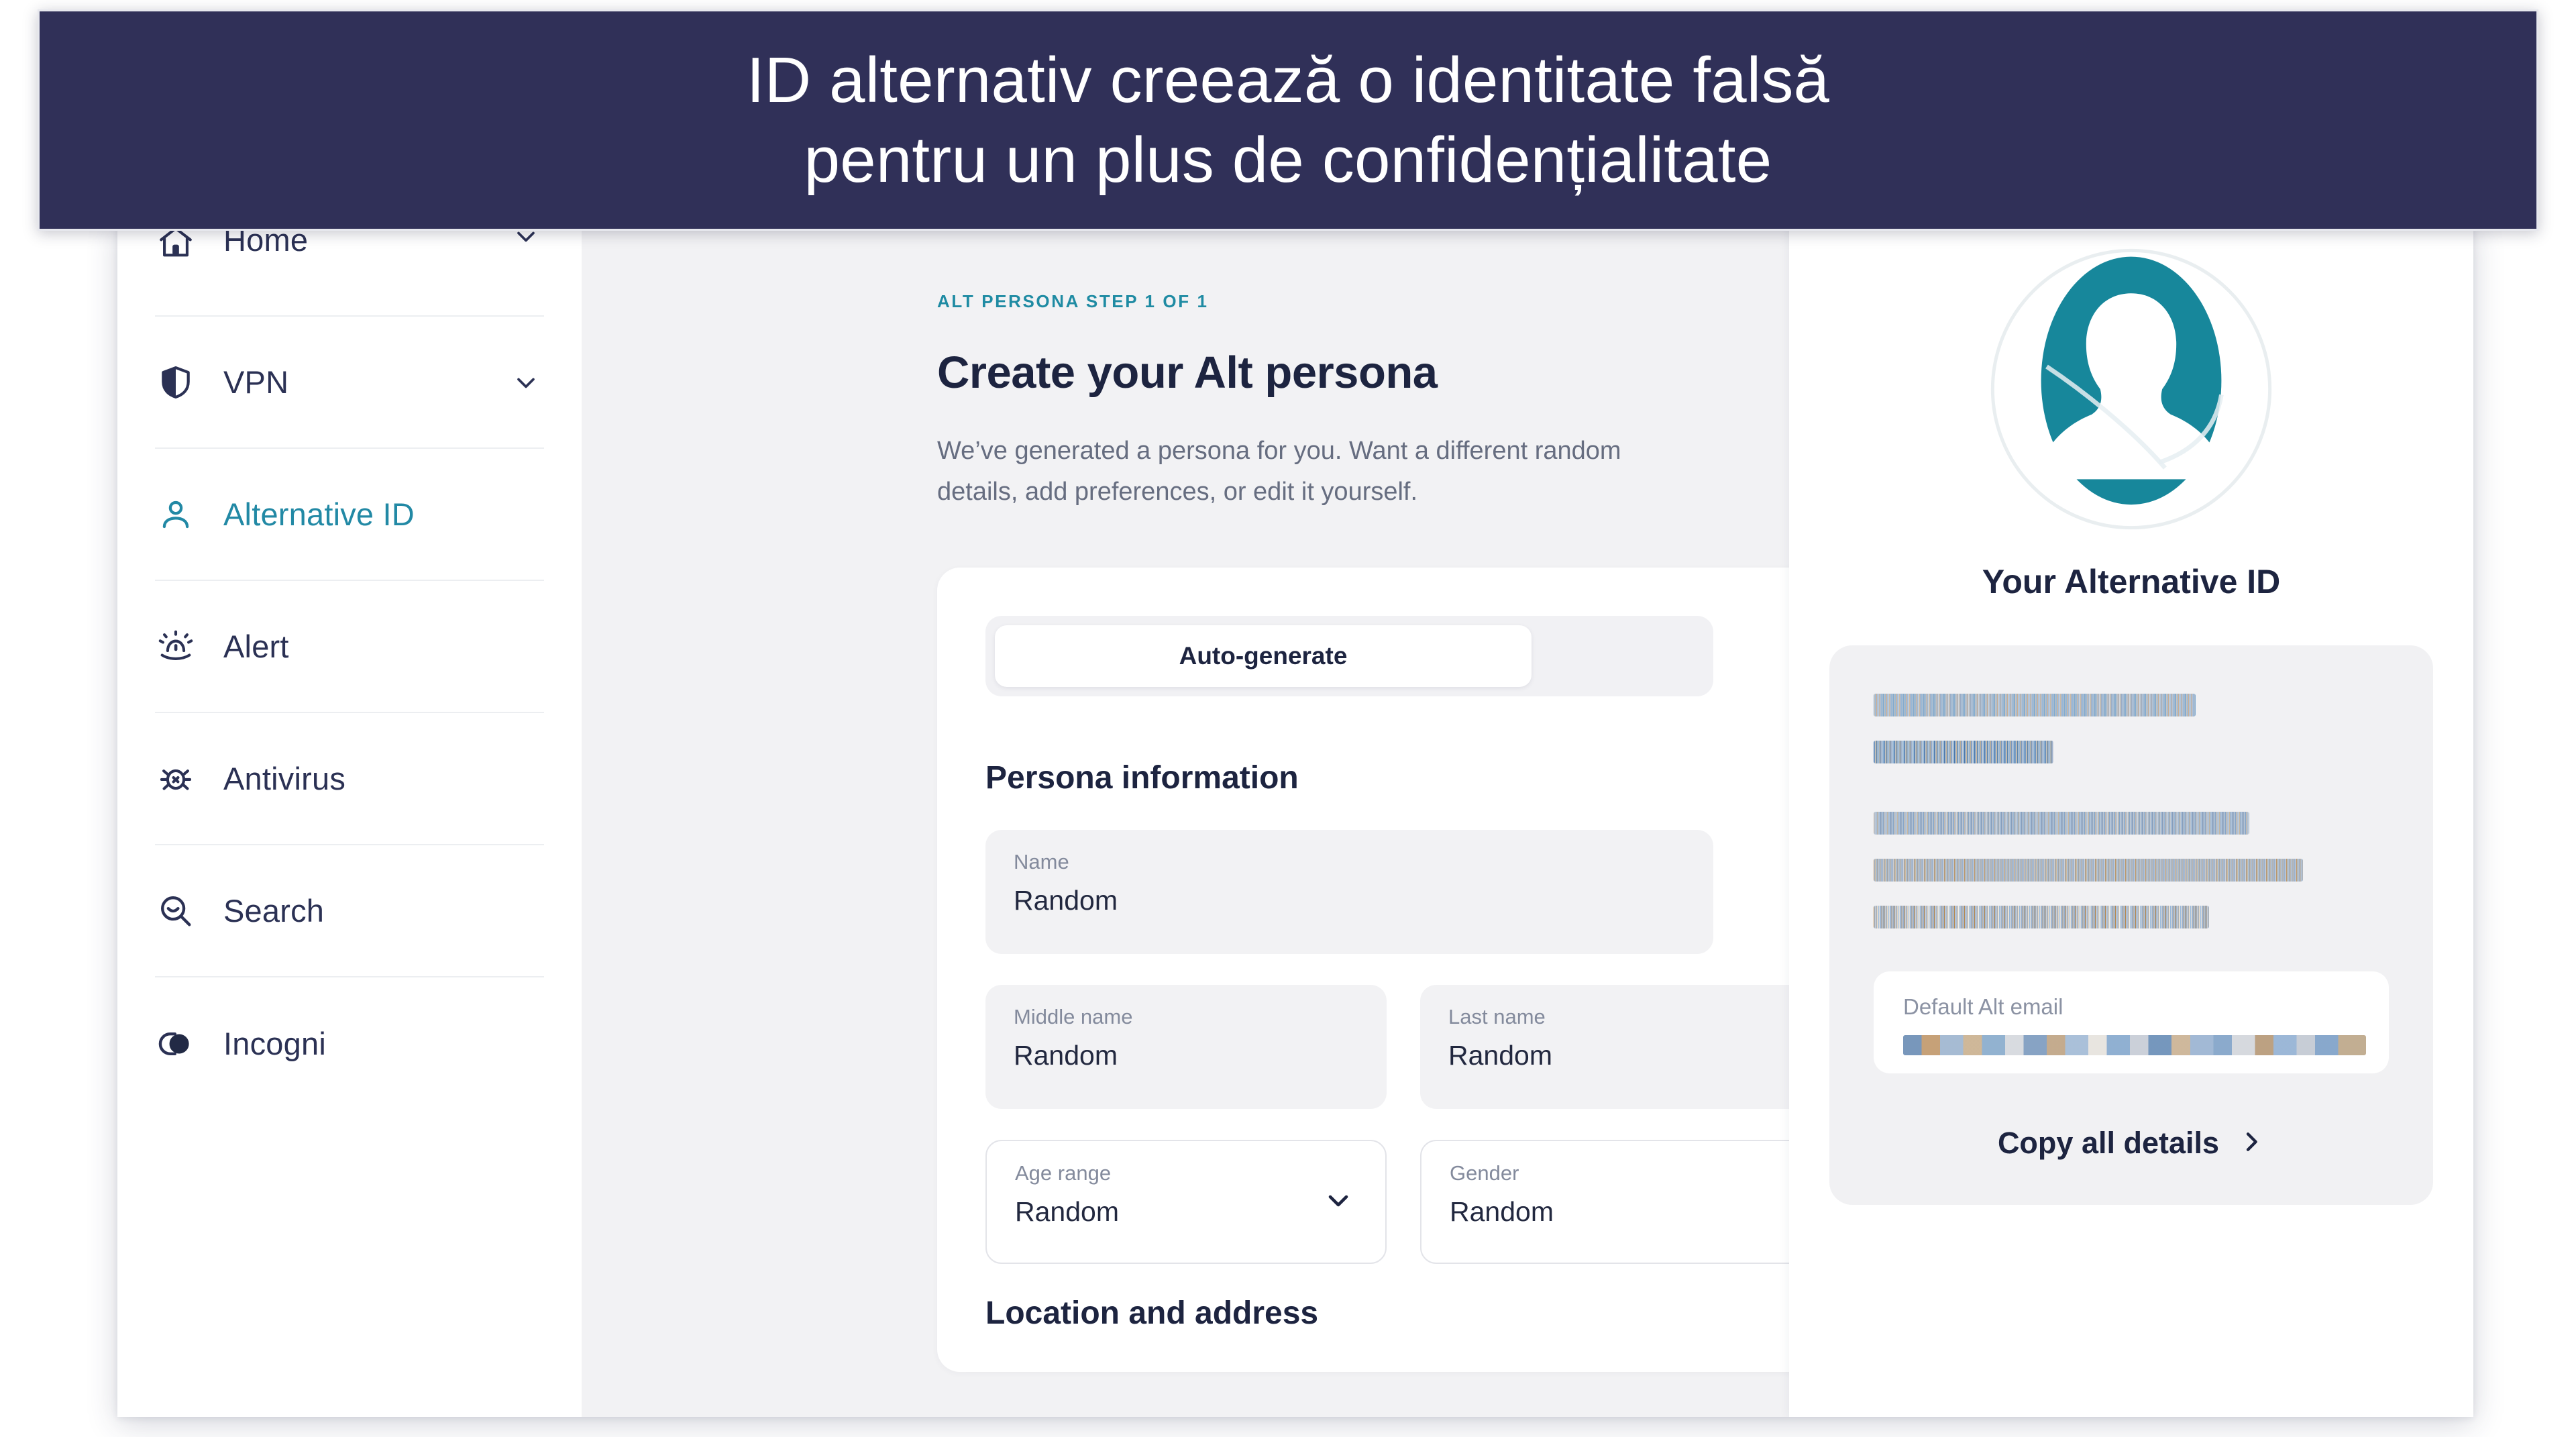 The image size is (2576, 1437). Describe the element at coordinates (349, 911) in the screenshot. I see `sidebar-item-search: Search` at that location.